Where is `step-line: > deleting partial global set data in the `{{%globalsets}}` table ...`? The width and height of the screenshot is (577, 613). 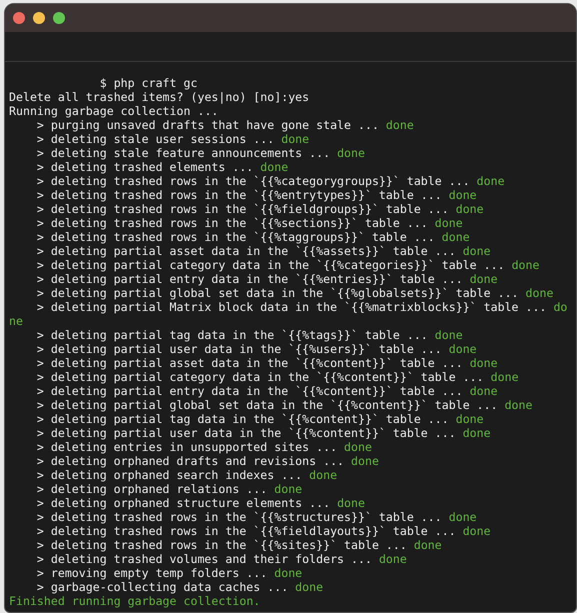
step-line: > deleting partial global set data in the `{{%globalsets}}` table ... is located at coordinates (277, 293).